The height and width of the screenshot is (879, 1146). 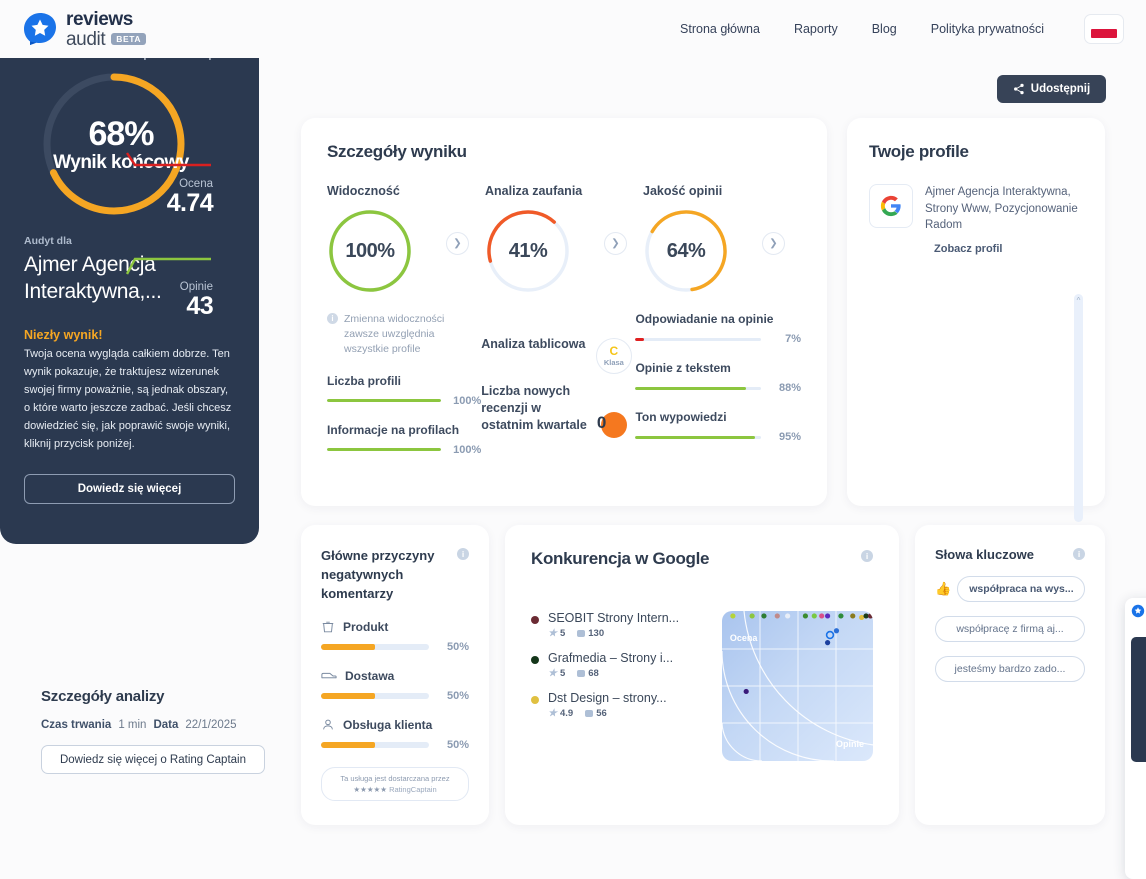 What do you see at coordinates (153, 759) in the screenshot?
I see `rating-captain-button: Dowiedz się więcej o Rating Captain` at bounding box center [153, 759].